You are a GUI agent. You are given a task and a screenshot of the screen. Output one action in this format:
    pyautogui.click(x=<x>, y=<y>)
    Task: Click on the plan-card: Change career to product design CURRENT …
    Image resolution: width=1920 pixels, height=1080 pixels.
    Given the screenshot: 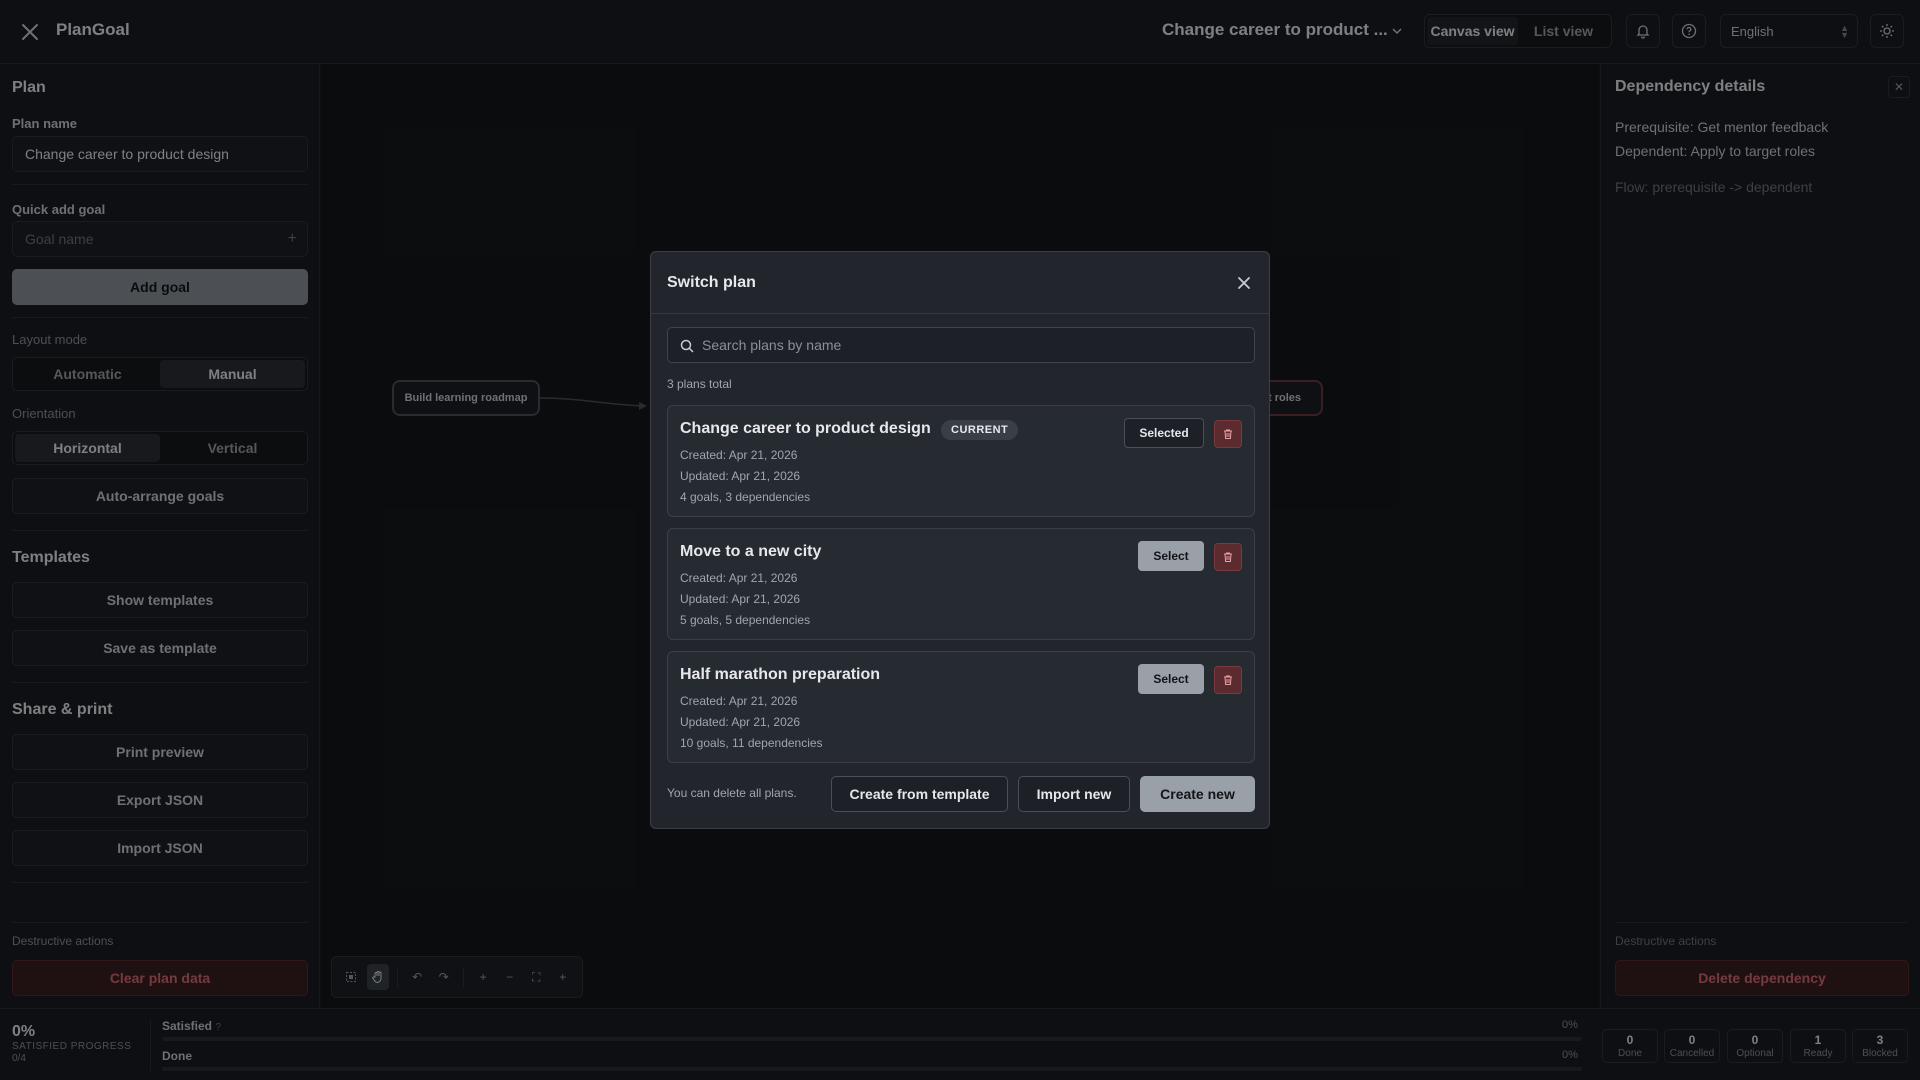 What is the action you would take?
    pyautogui.click(x=961, y=461)
    